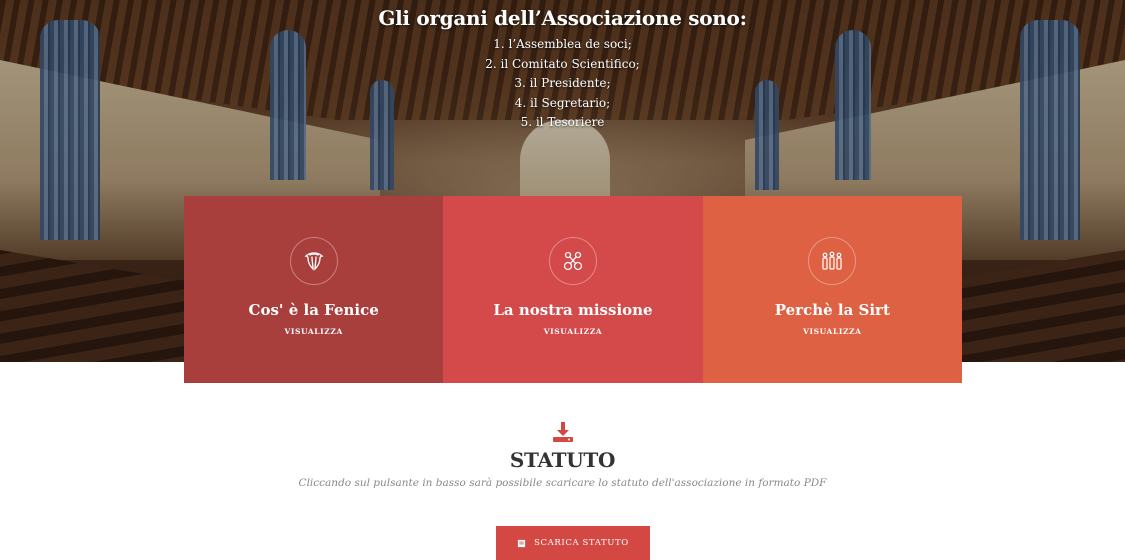 The width and height of the screenshot is (1125, 560). I want to click on download-statuto-button: SCARICA STATUTO, so click(573, 543).